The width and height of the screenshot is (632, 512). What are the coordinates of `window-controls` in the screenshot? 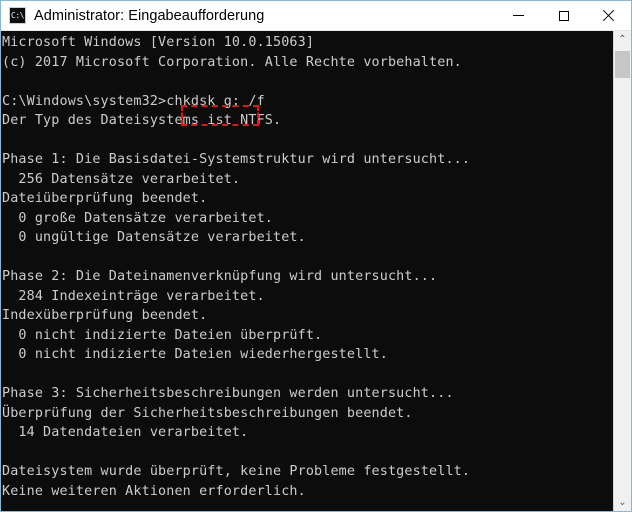 It's located at (563, 16).